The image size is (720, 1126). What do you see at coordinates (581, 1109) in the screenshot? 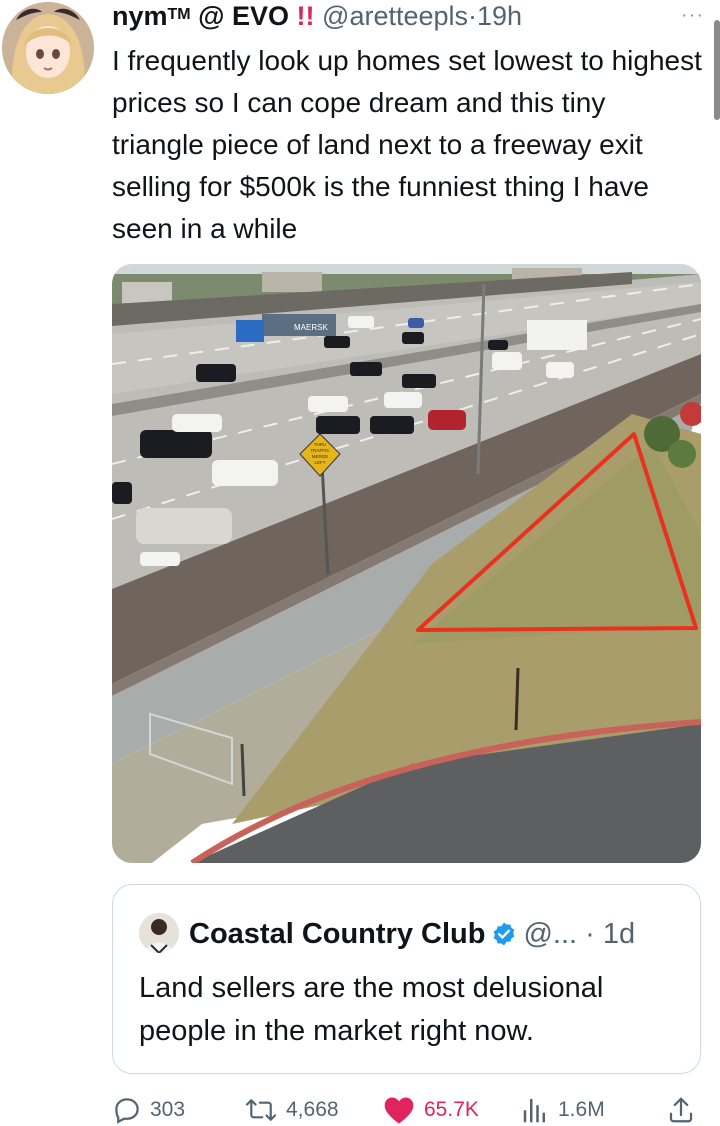
I see `view-count: 1.6M` at bounding box center [581, 1109].